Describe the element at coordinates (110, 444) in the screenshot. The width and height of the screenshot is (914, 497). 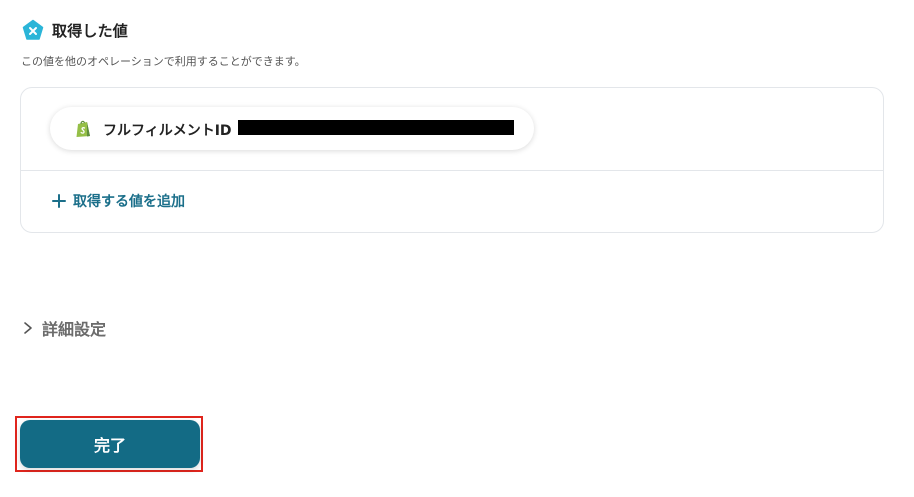
I see `done-button: 完了` at that location.